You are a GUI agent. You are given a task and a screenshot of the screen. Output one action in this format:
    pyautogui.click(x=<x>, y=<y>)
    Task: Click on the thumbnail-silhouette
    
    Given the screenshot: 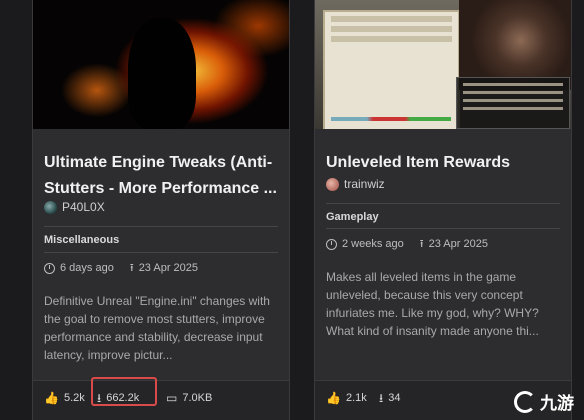 What is the action you would take?
    pyautogui.click(x=162, y=73)
    